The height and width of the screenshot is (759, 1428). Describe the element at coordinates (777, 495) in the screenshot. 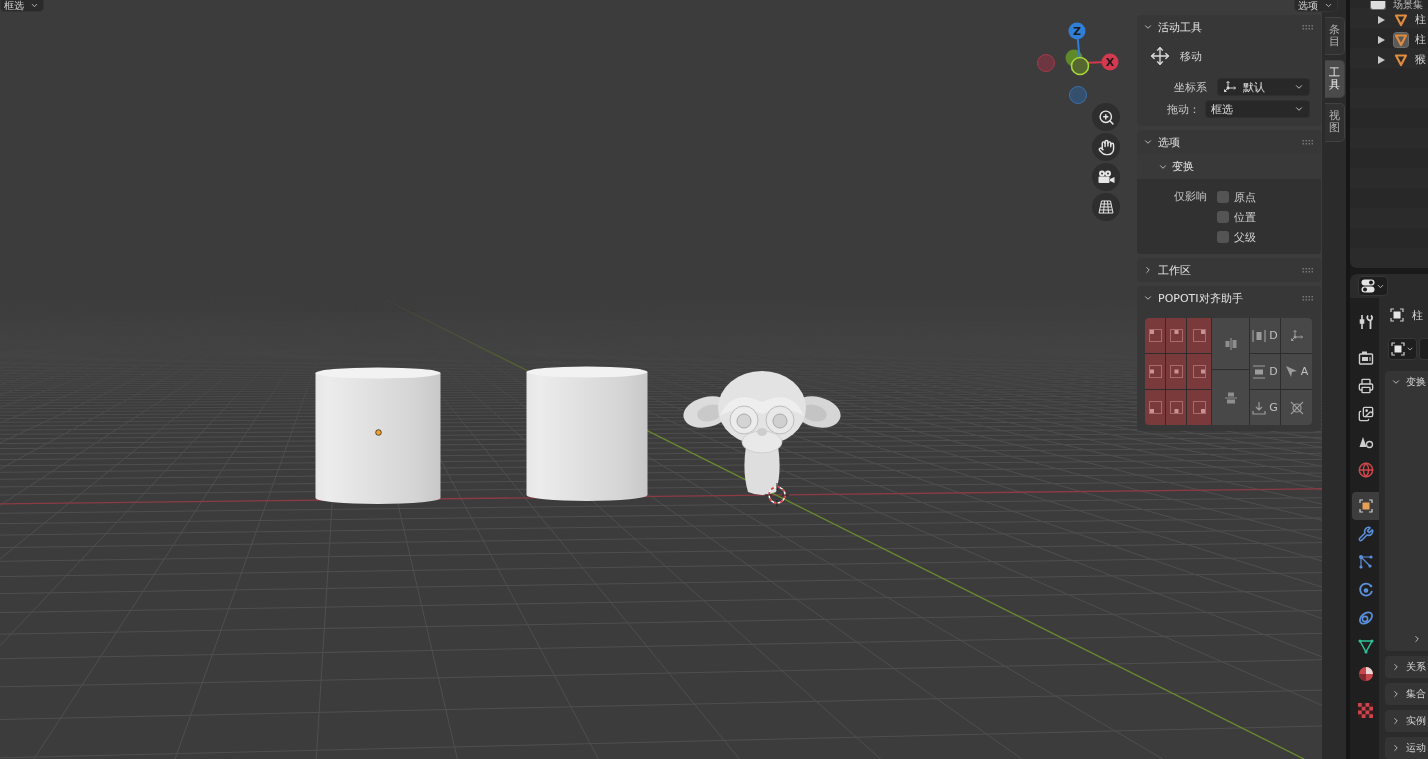

I see `3d-cursor-icon` at that location.